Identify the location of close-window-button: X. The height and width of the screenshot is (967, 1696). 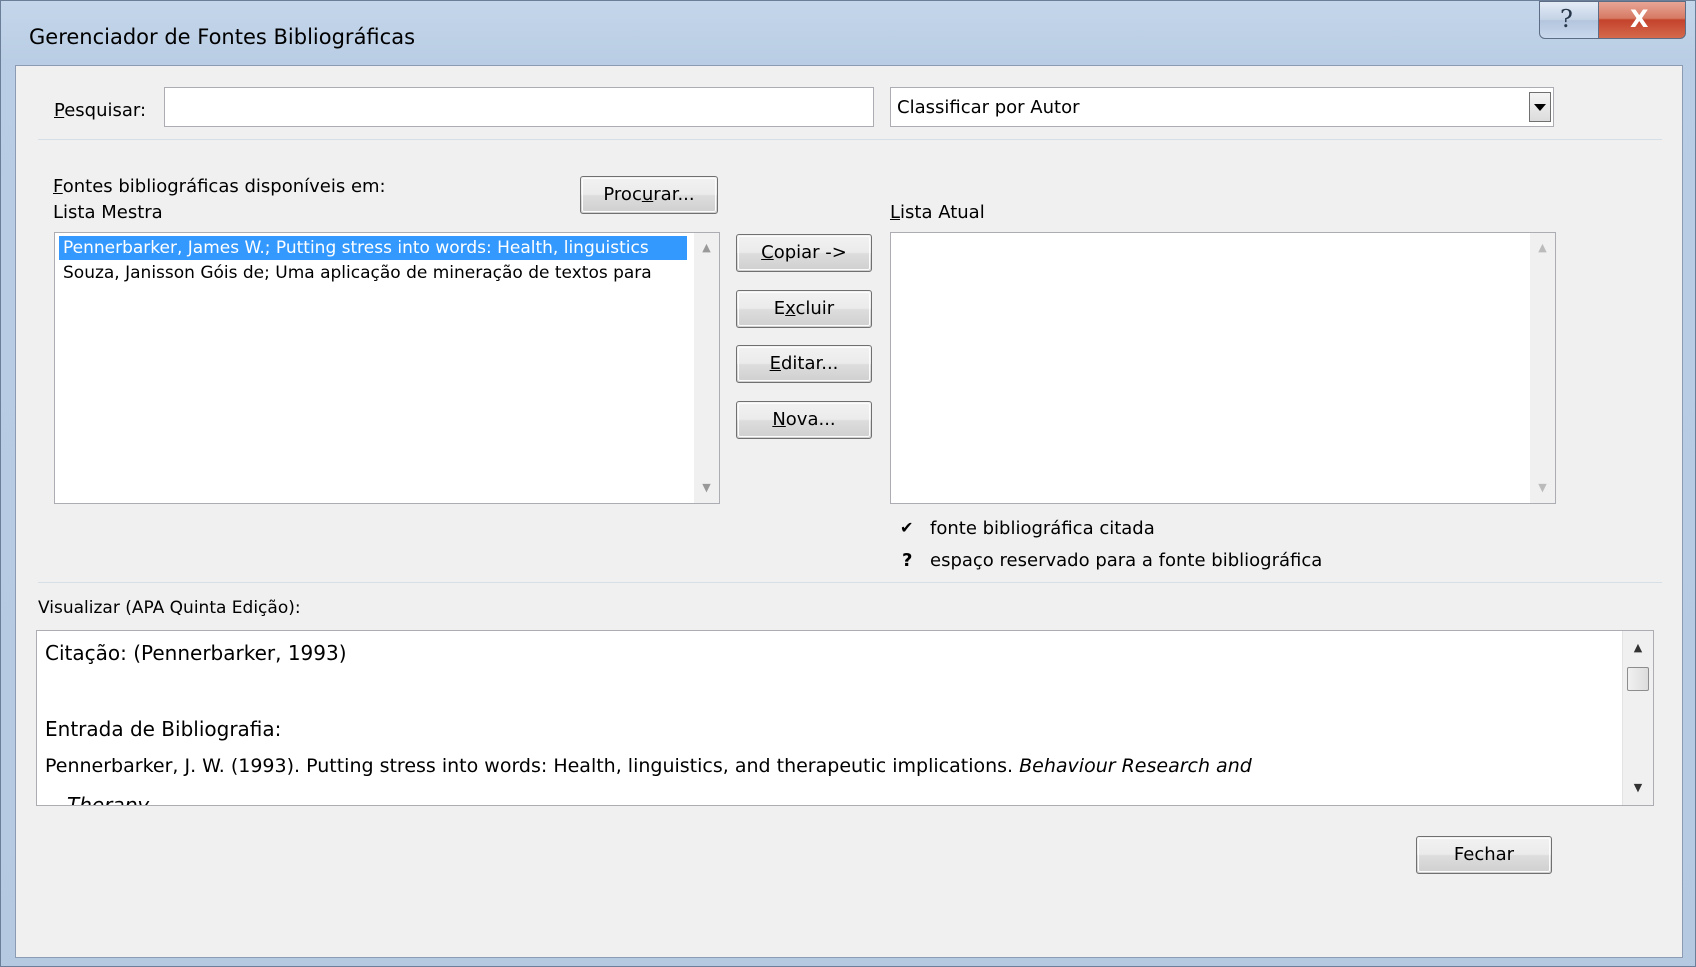
(1642, 20).